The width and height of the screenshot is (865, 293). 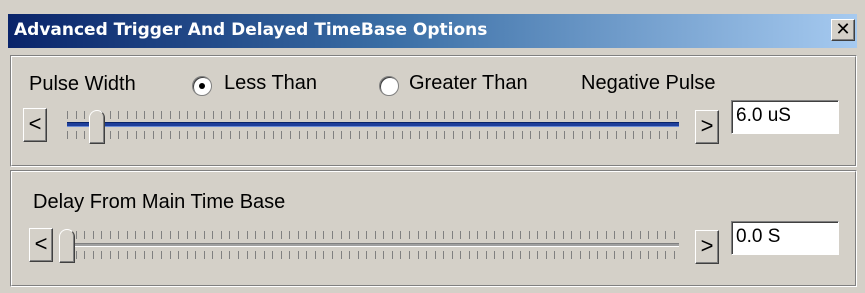 I want to click on close-icon: ✕, so click(x=843, y=29).